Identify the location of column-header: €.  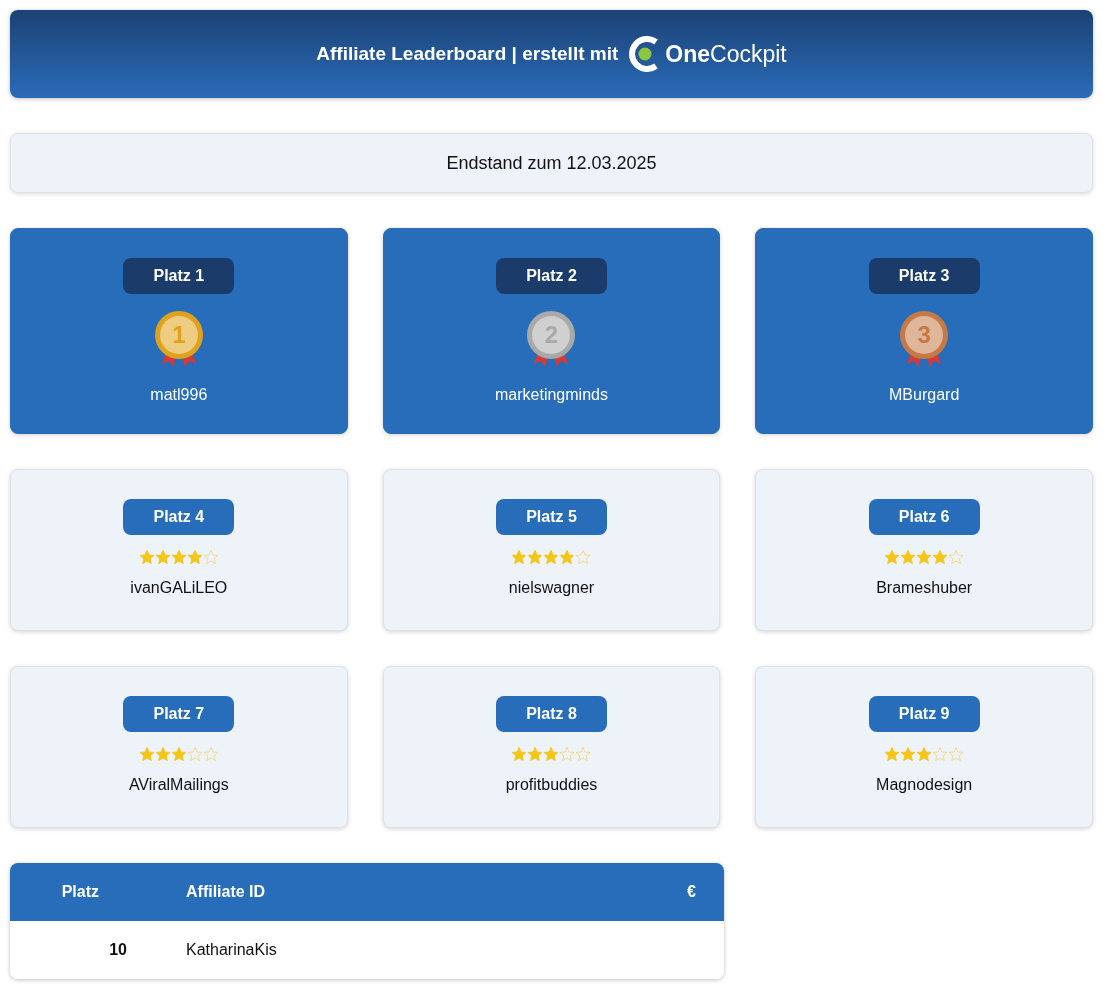
(691, 892).